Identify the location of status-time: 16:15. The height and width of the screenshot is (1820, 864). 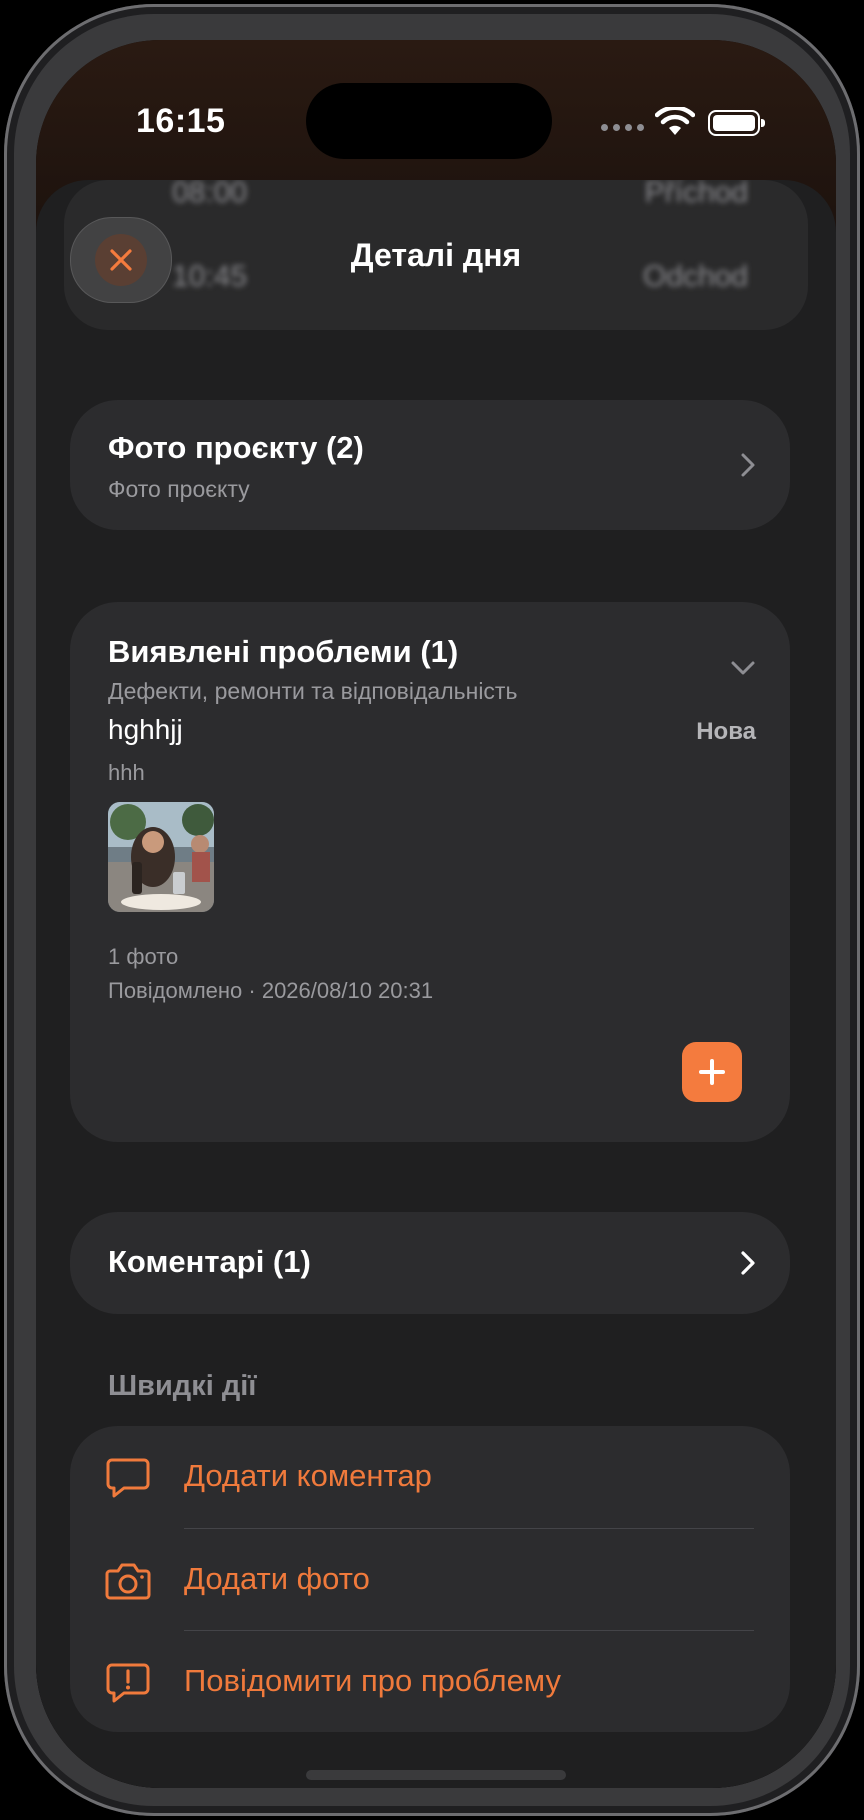
(181, 121).